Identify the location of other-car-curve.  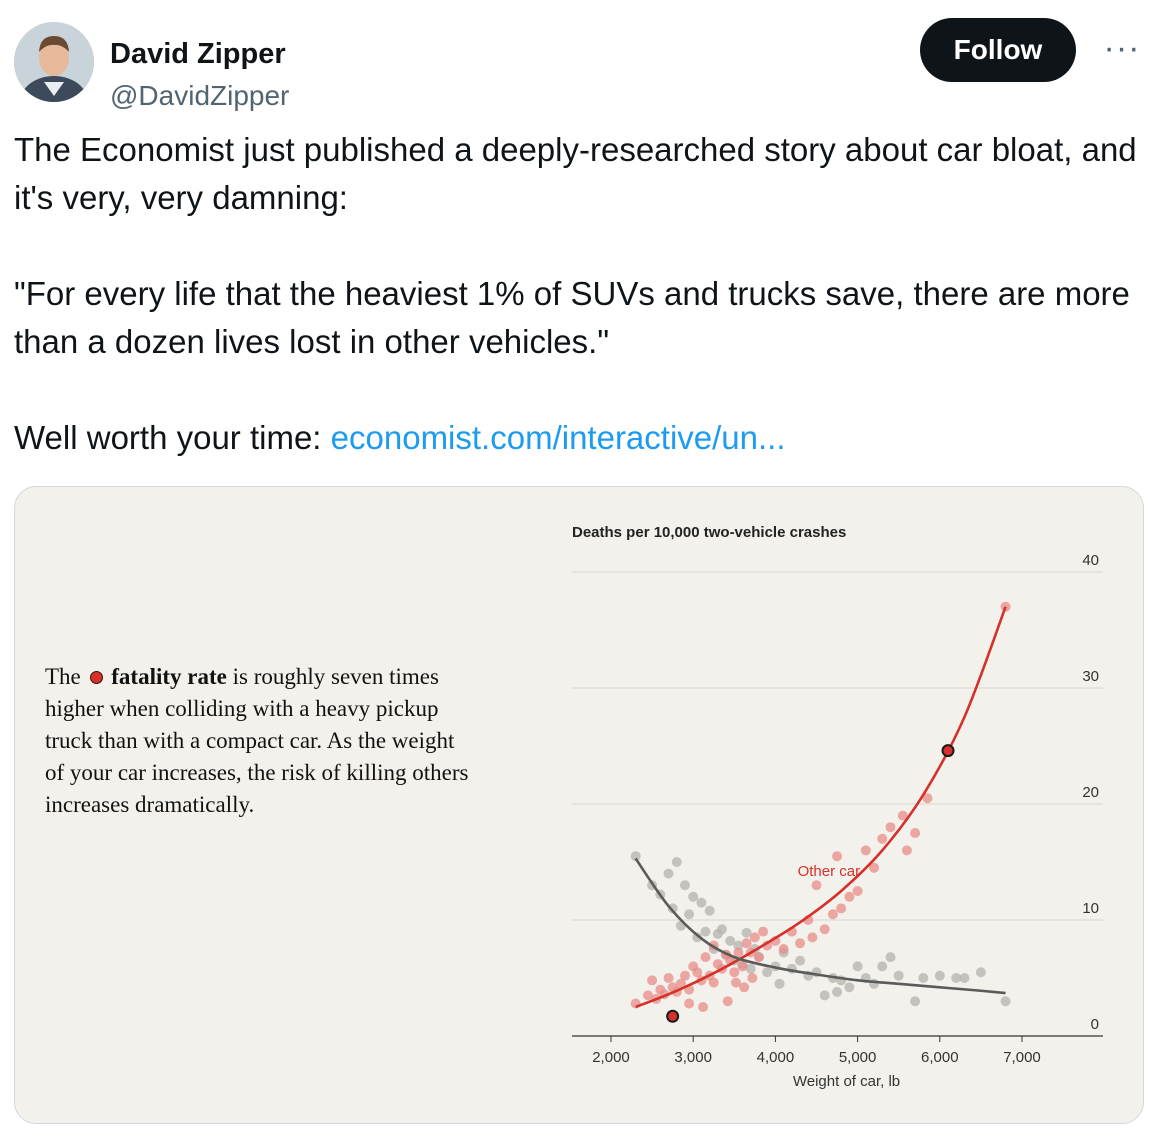
(821, 807).